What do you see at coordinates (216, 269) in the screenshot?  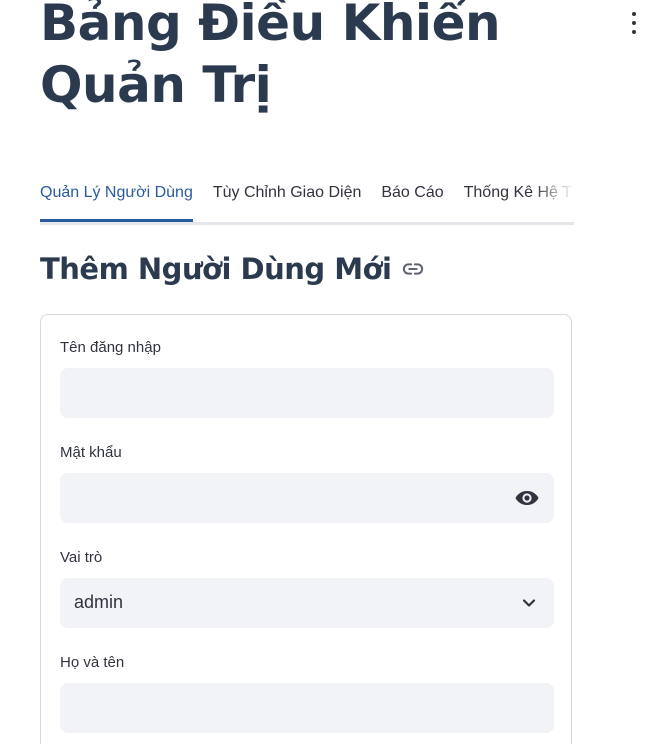 I see `section-title-text: Thêm Người Dùng Mới` at bounding box center [216, 269].